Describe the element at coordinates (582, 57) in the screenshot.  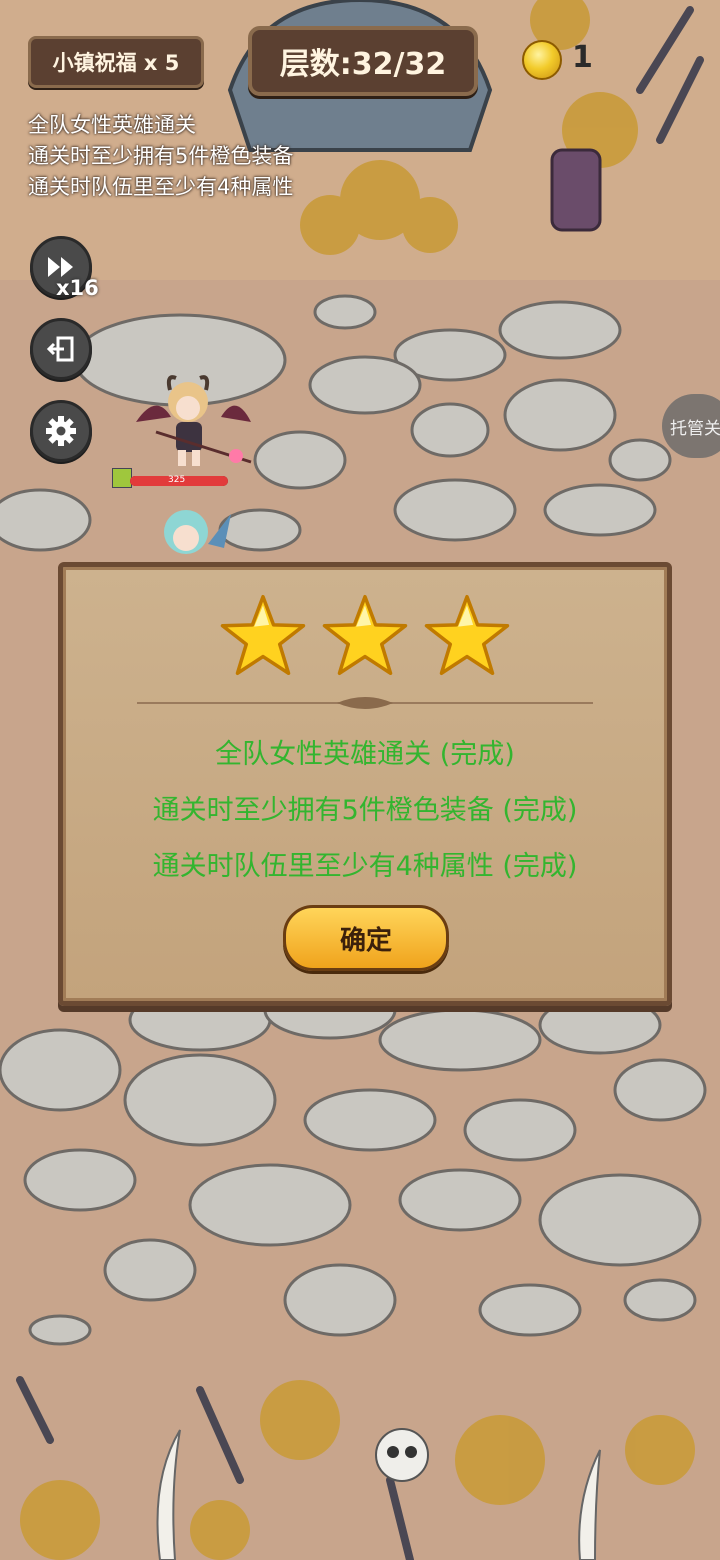
I see `coin-count: 1` at that location.